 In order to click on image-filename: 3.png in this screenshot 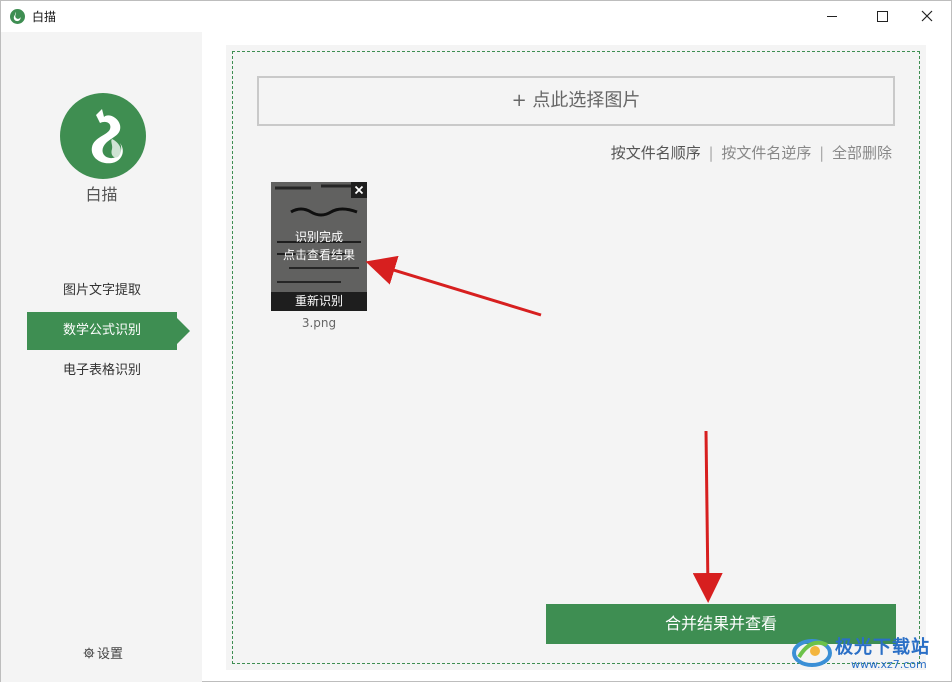, I will do `click(319, 323)`.